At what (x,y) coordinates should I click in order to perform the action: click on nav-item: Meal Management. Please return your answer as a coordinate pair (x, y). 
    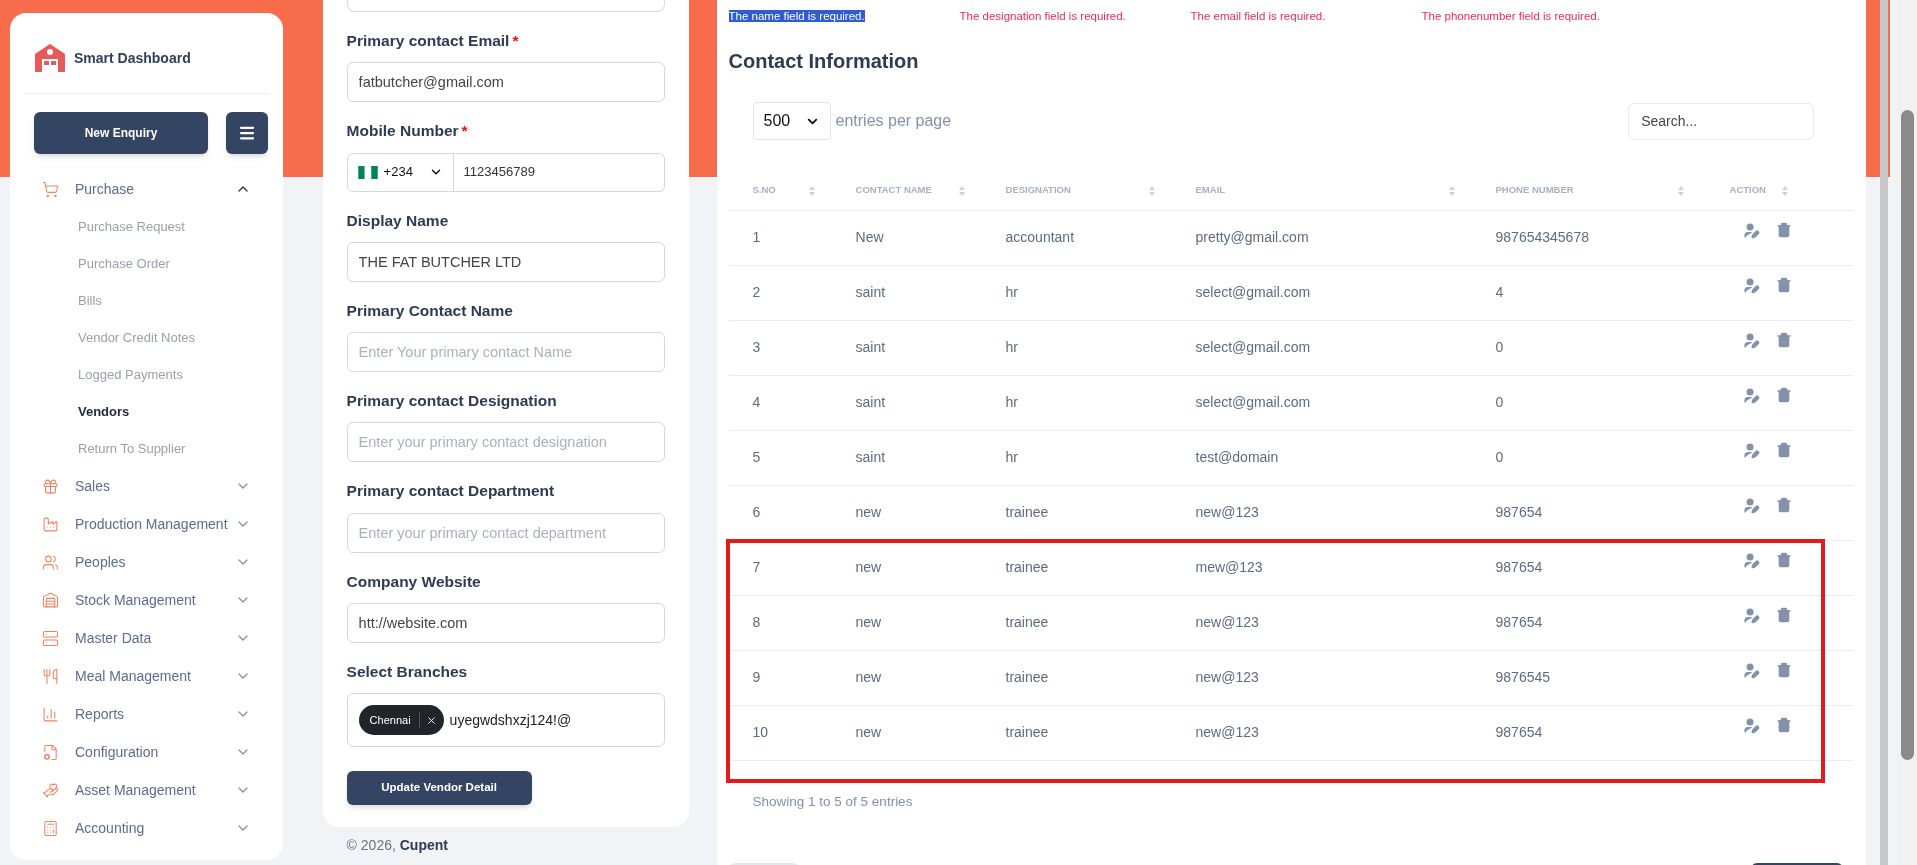
    Looking at the image, I should click on (146, 676).